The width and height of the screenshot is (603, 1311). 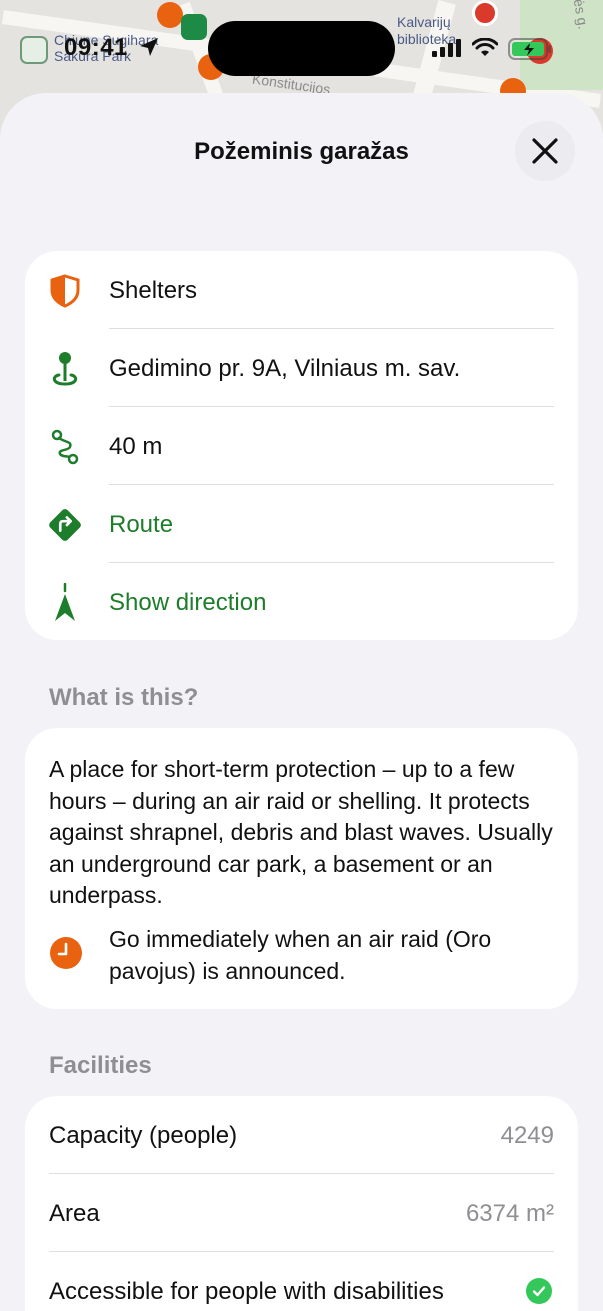 I want to click on area-value: 6374 m², so click(x=509, y=1213).